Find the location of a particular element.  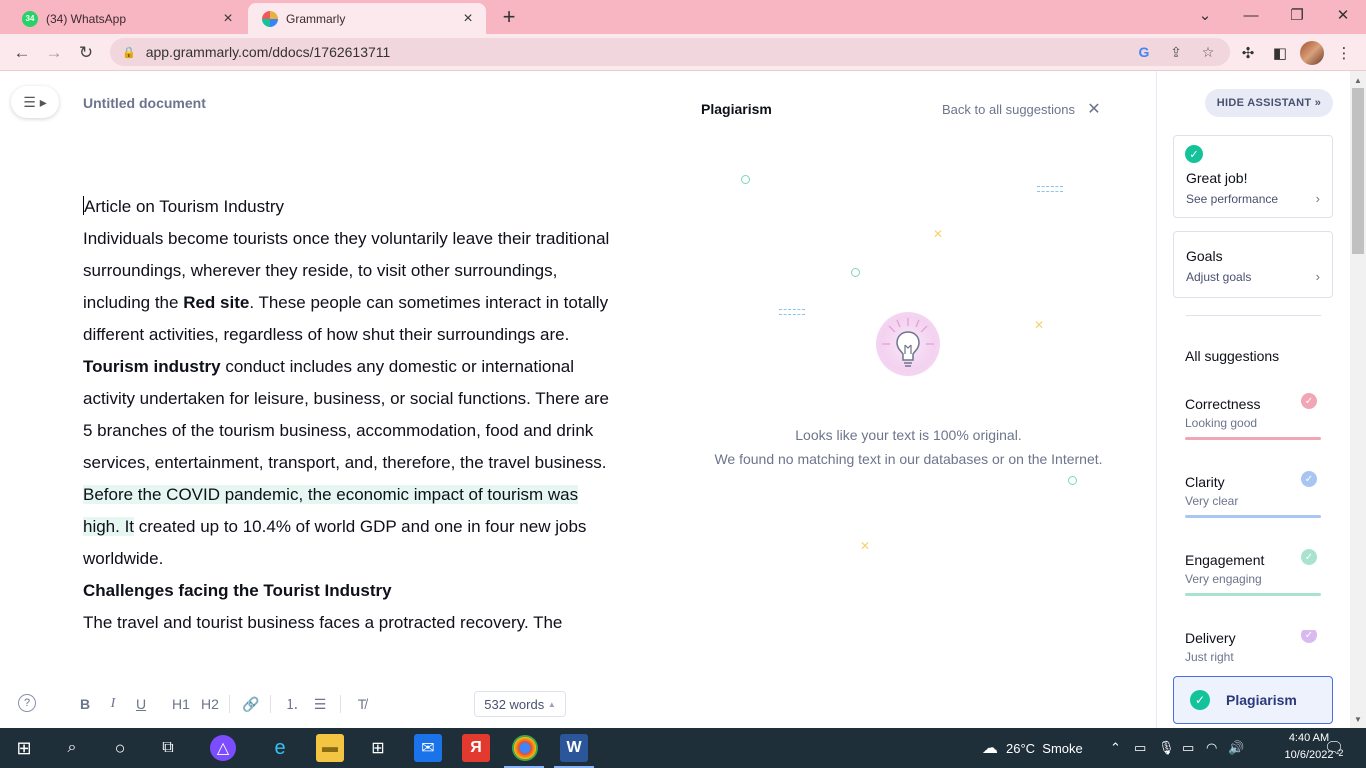

adjust-goals-link: Adjust goals is located at coordinates (1218, 277).